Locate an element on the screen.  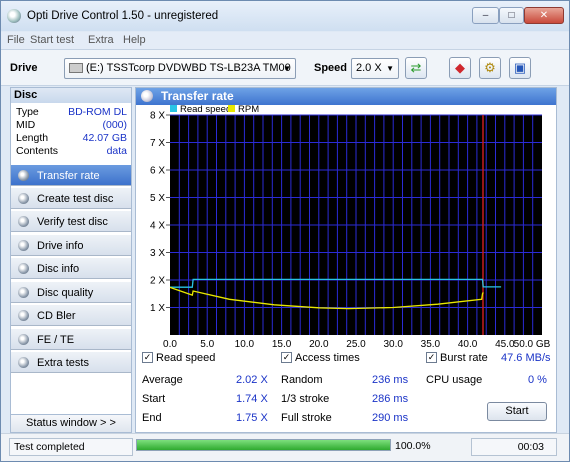
x-tick-label: 20.0 is located at coordinates (319, 344).